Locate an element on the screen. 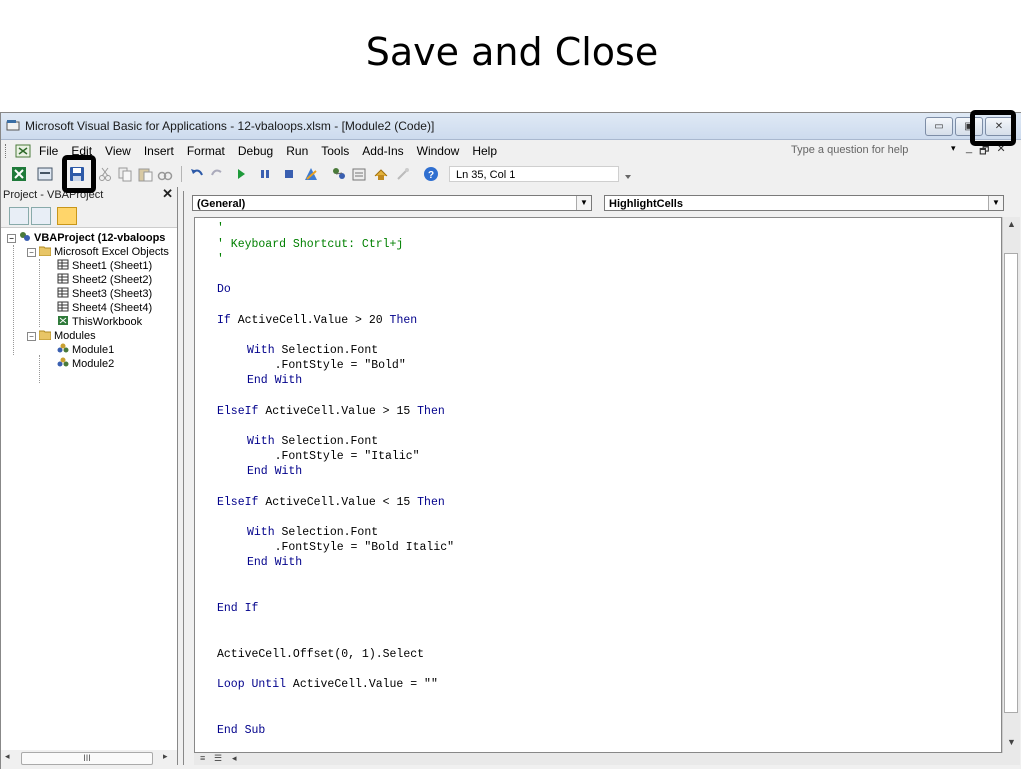 This screenshot has width=1024, height=769. menu-file: File is located at coordinates (48, 151).